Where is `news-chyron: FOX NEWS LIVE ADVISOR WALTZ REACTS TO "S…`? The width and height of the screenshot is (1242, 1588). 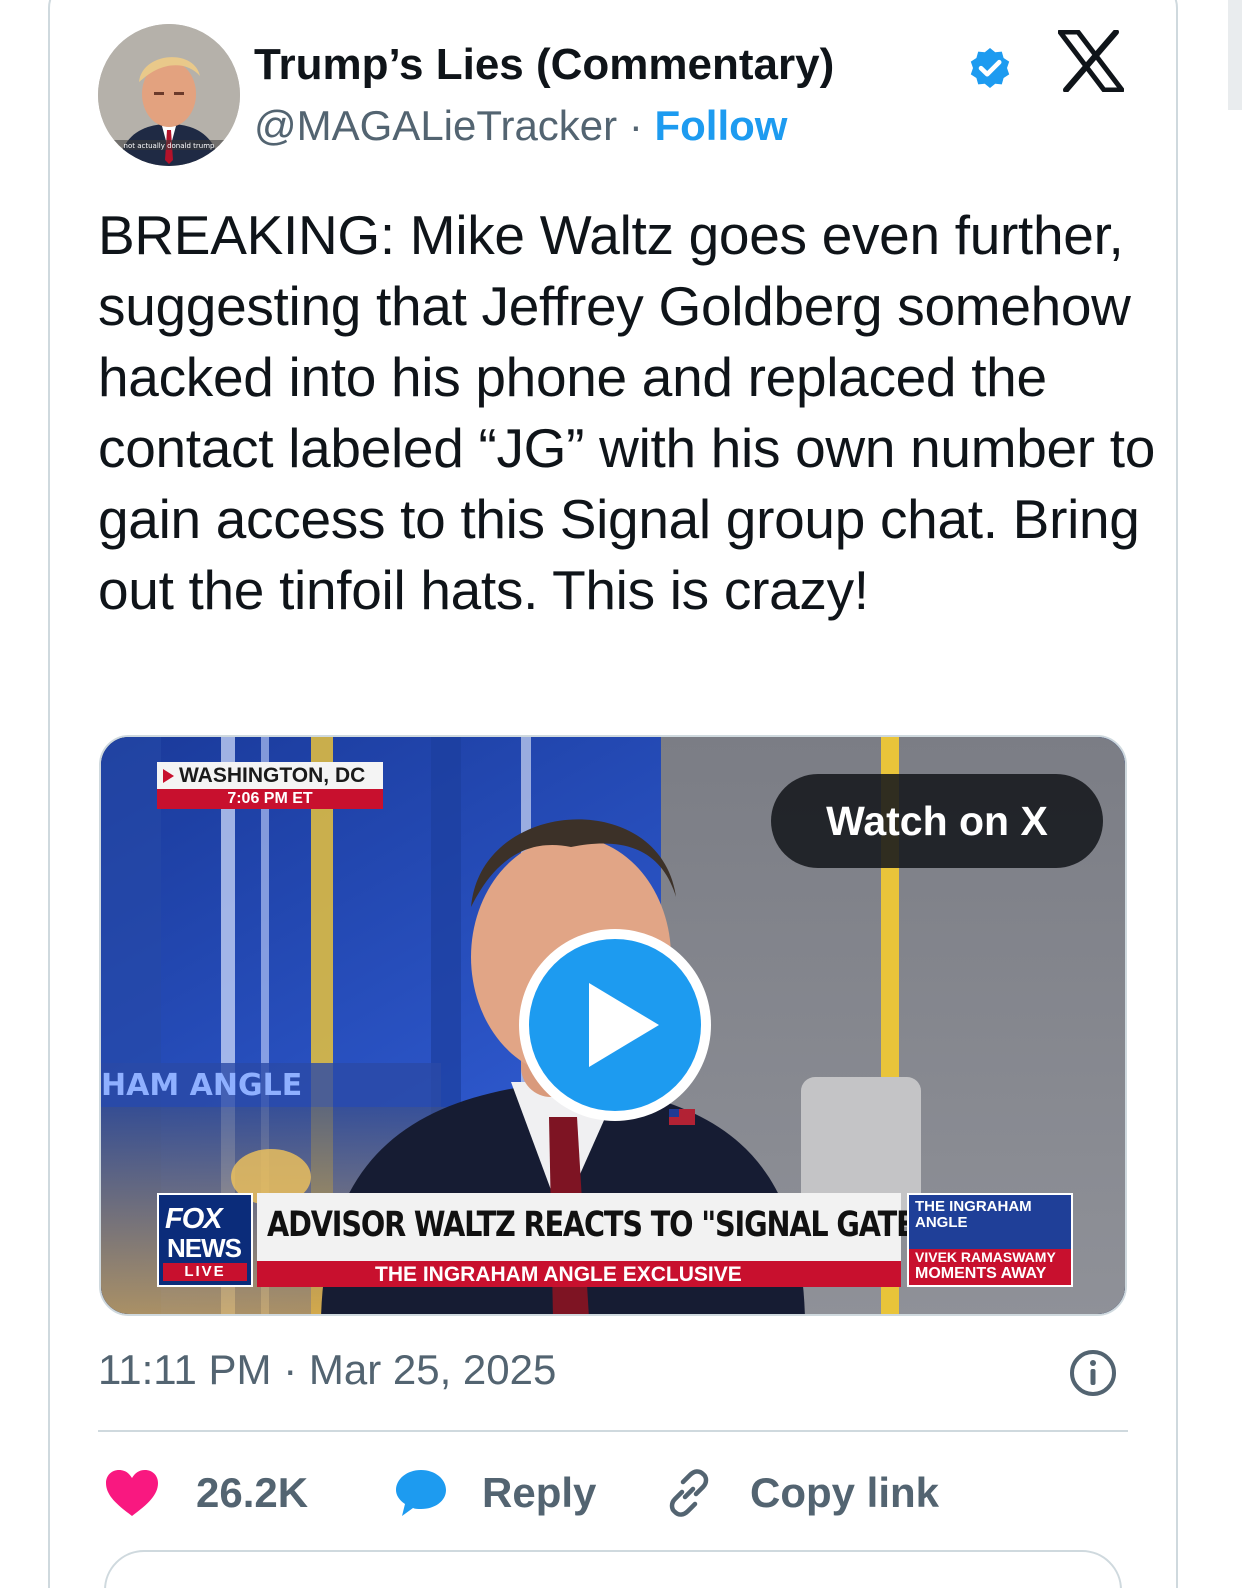 news-chyron: FOX NEWS LIVE ADVISOR WALTZ REACTS TO "S… is located at coordinates (615, 1242).